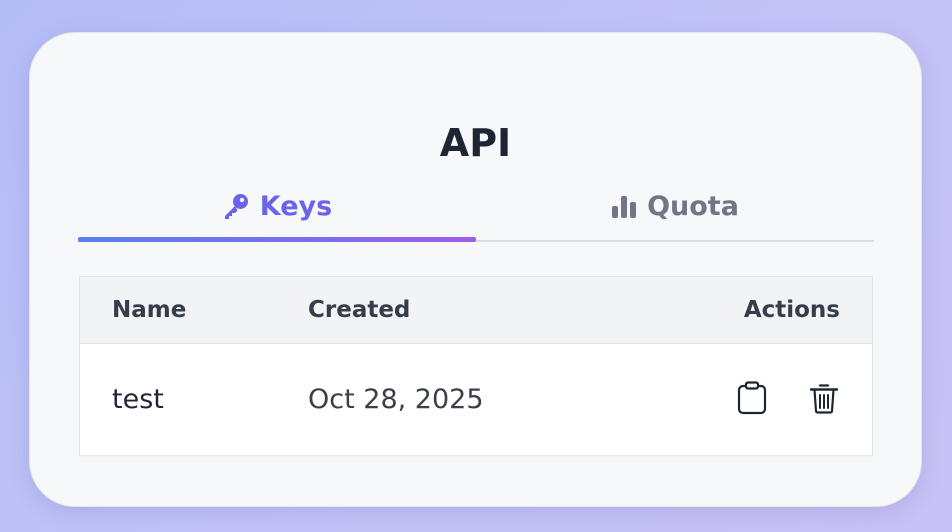 This screenshot has width=952, height=532. I want to click on trash-icon, so click(824, 400).